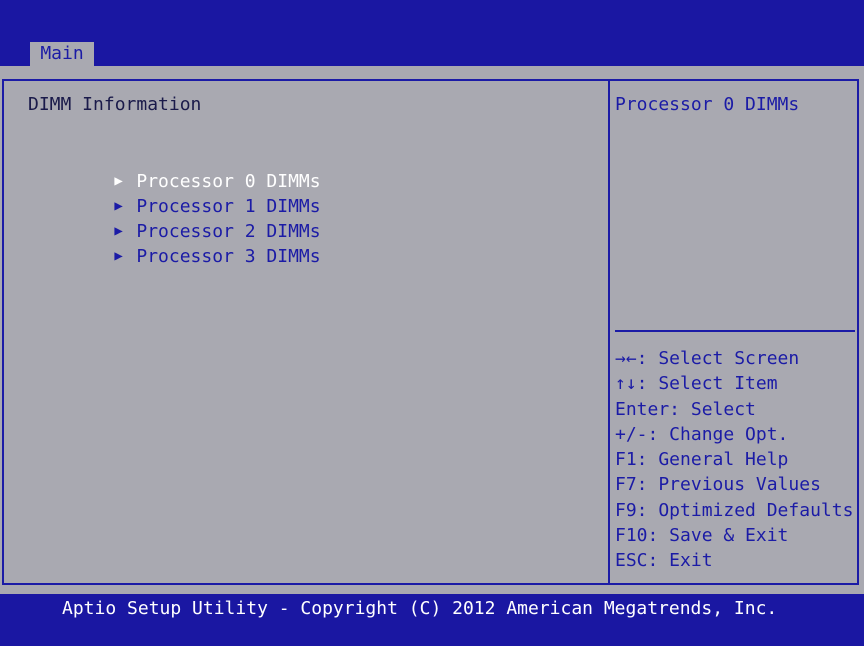 The width and height of the screenshot is (864, 646). Describe the element at coordinates (432, 33) in the screenshot. I see `top-bar: Main` at that location.